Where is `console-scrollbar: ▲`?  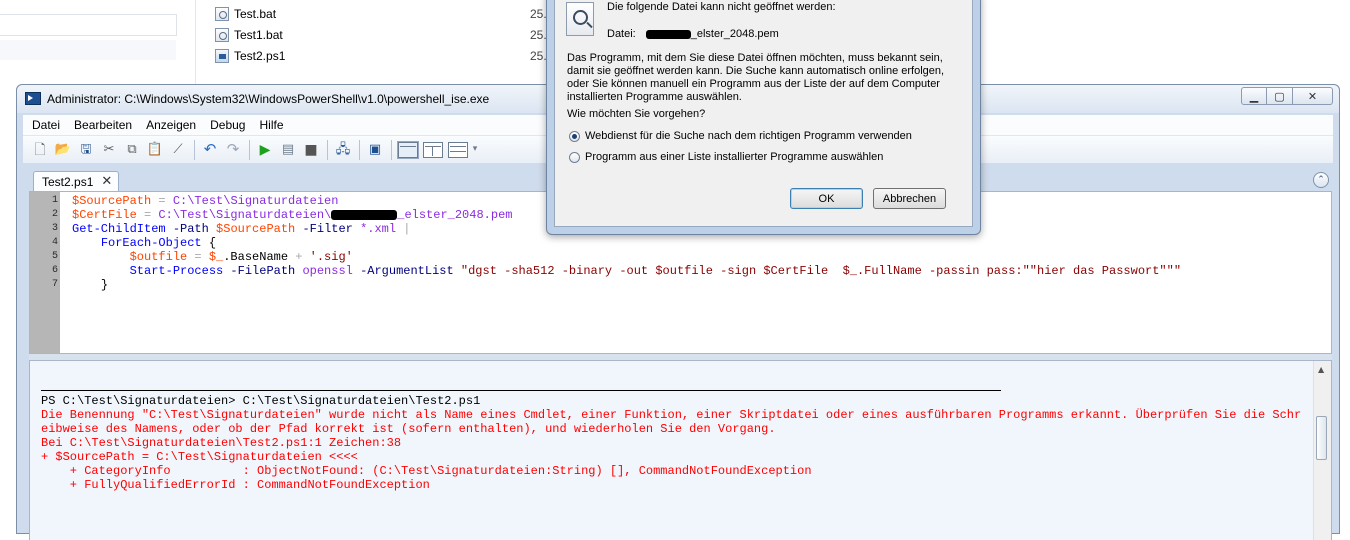
console-scrollbar: ▲ is located at coordinates (1322, 450).